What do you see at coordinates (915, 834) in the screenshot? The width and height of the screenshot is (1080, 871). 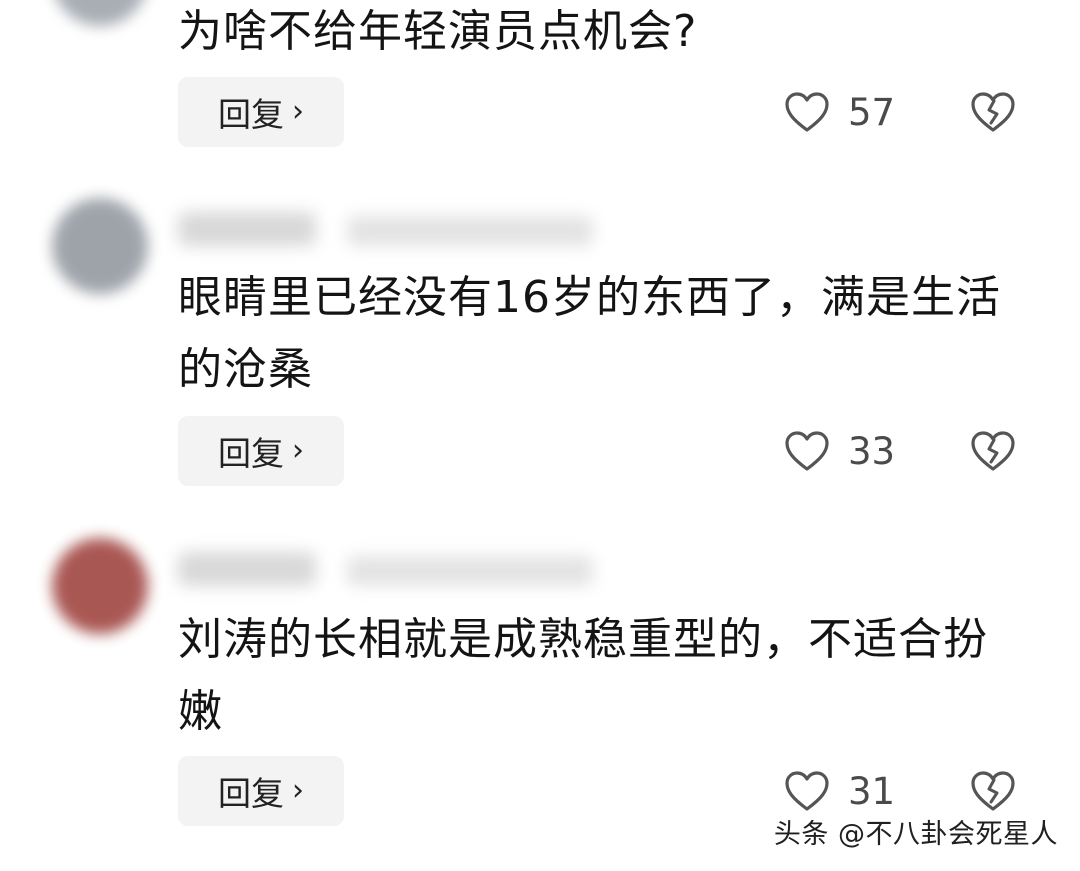 I see `watermark: 头条 @不八卦会死星人` at bounding box center [915, 834].